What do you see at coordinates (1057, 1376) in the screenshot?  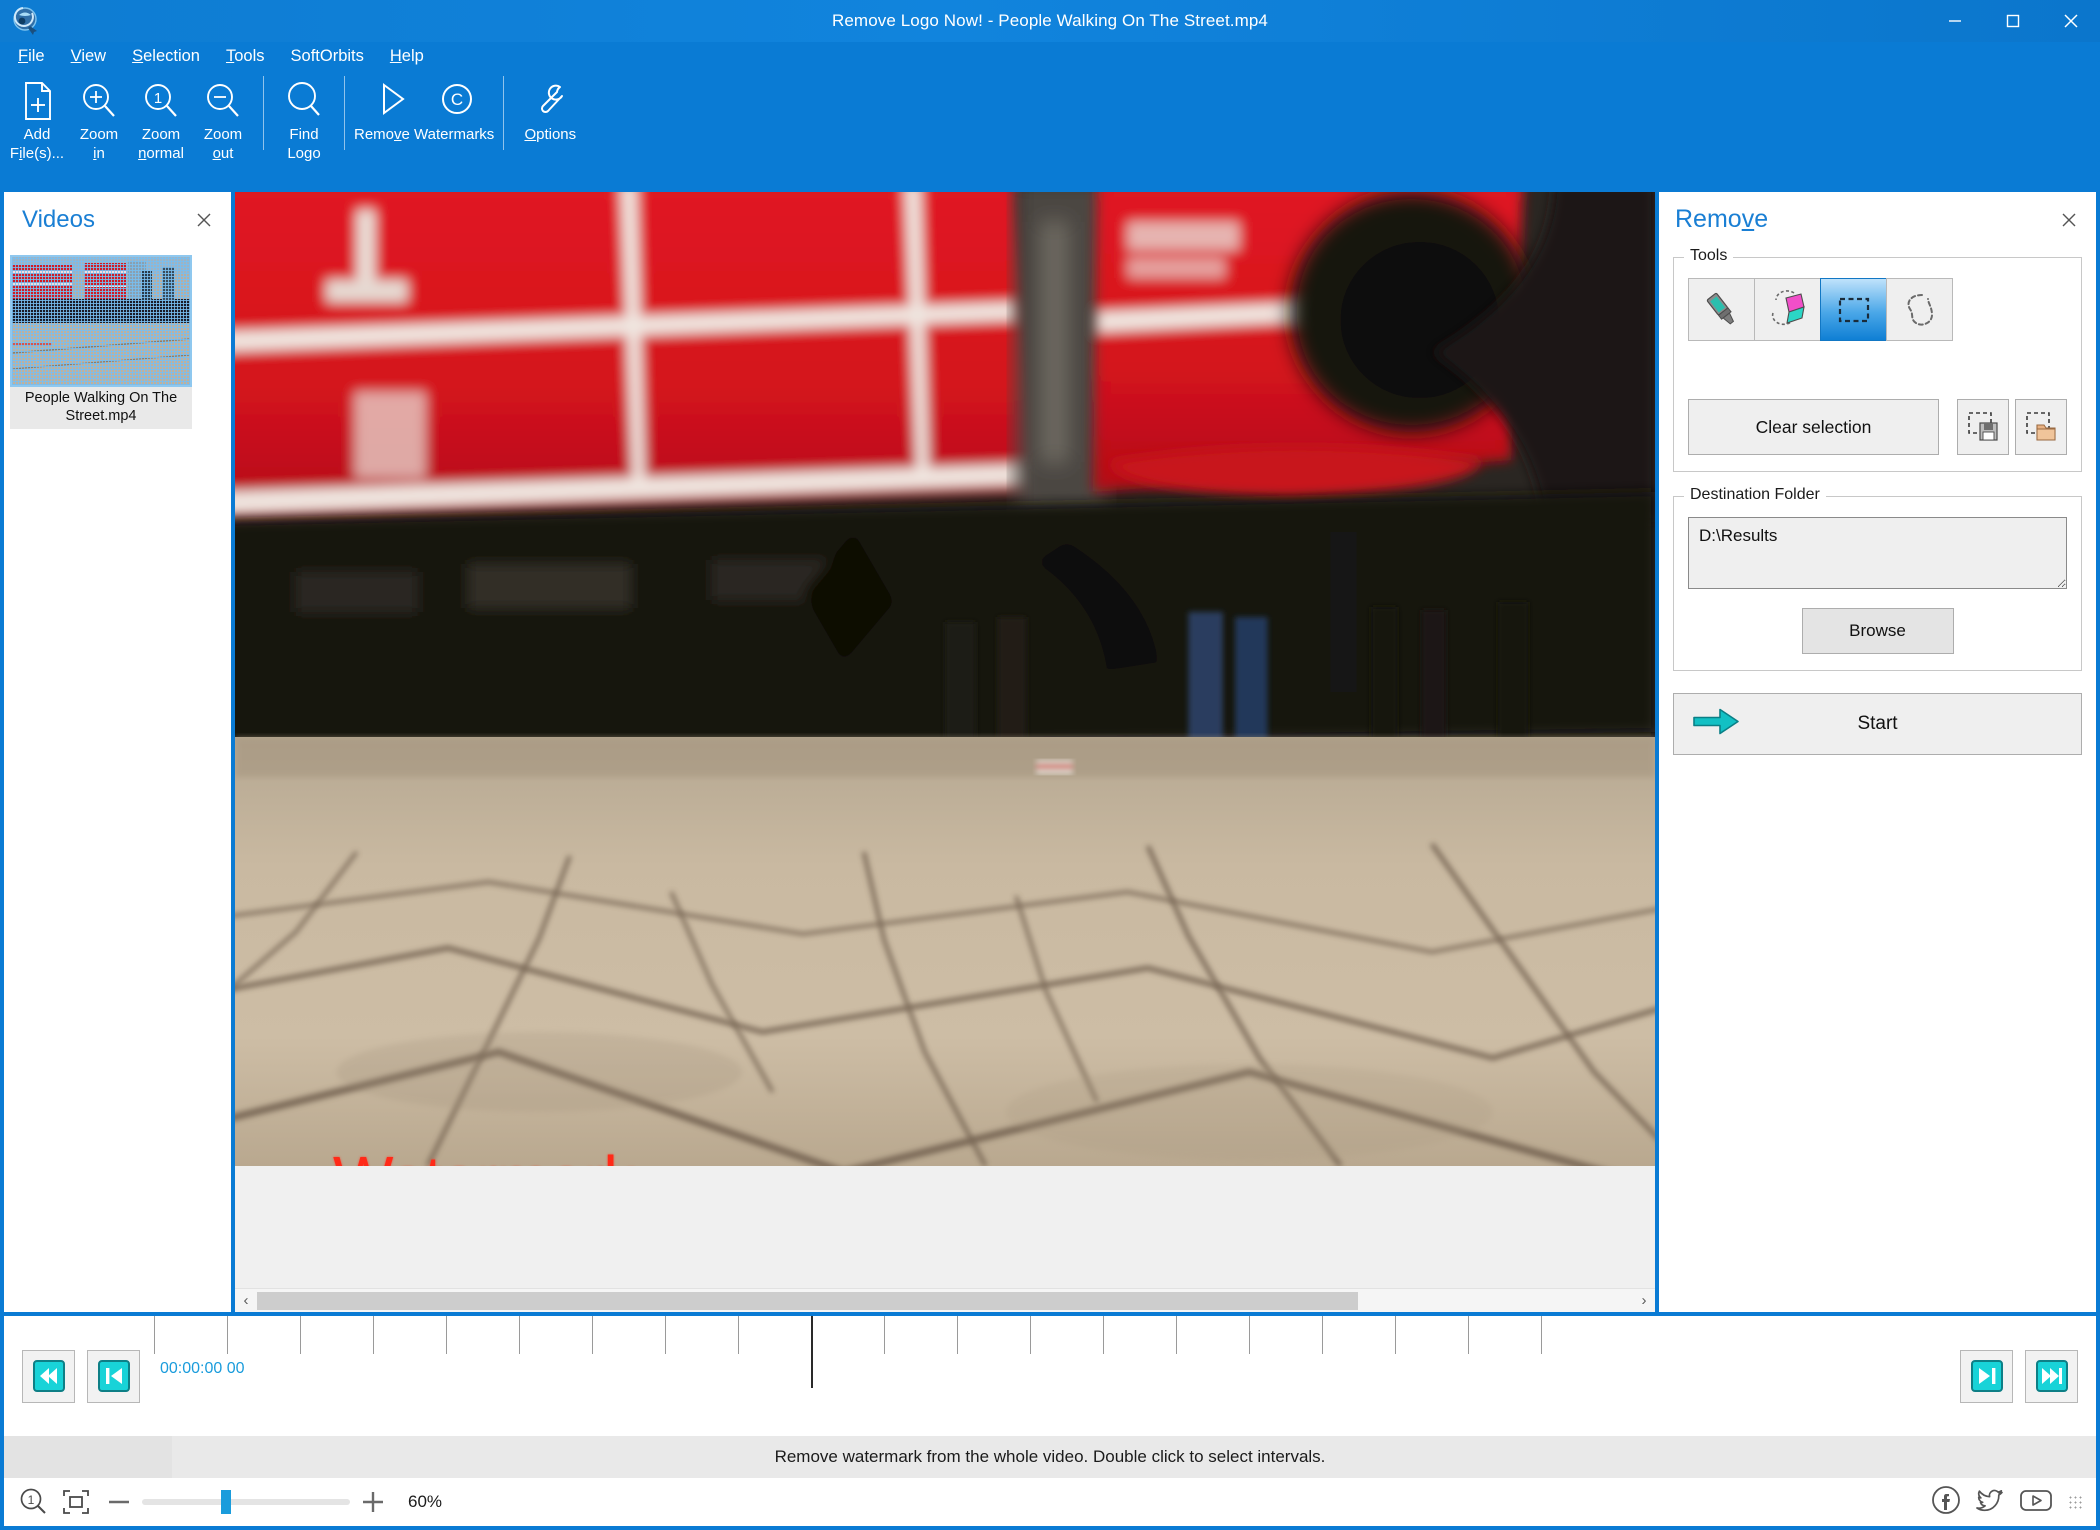 I see `timeline-ruler: 00:00:00 00` at bounding box center [1057, 1376].